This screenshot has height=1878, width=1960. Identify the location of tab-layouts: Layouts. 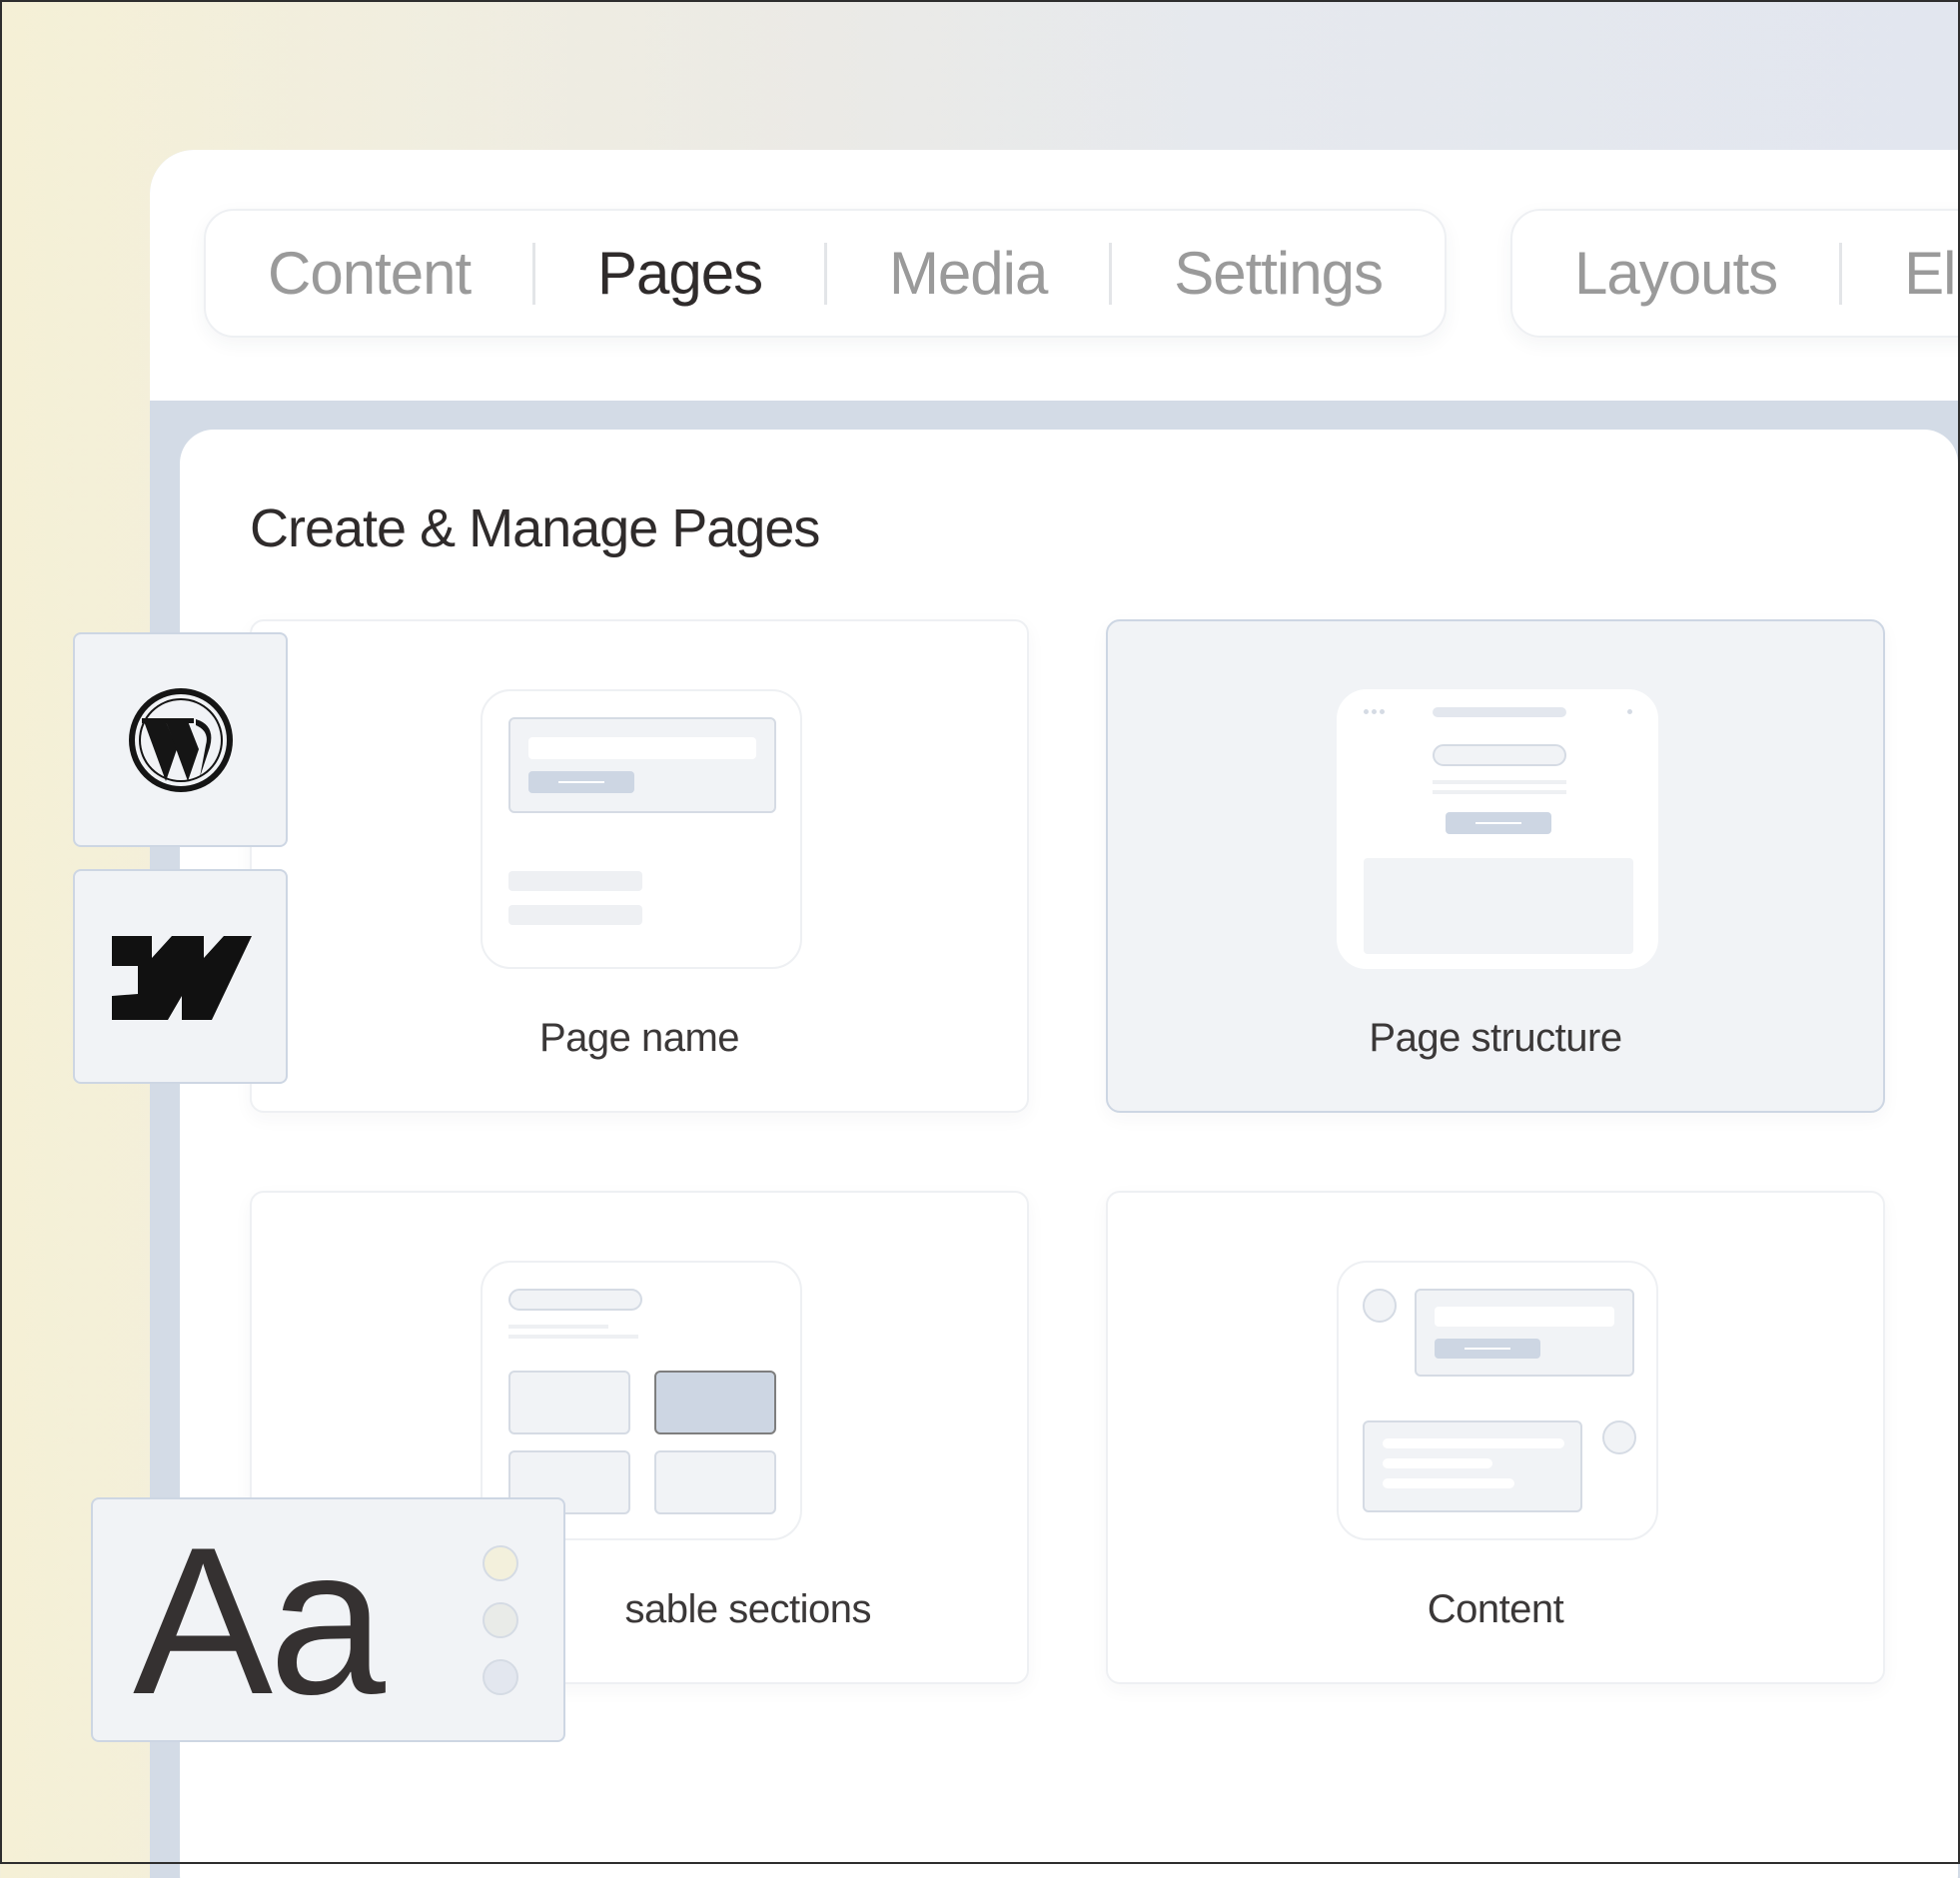
(1675, 274).